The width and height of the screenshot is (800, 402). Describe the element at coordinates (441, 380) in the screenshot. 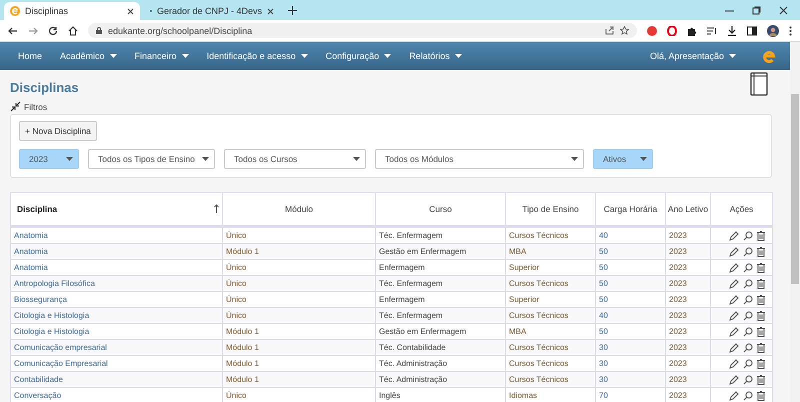

I see `table-cell: Téc. Administração` at that location.